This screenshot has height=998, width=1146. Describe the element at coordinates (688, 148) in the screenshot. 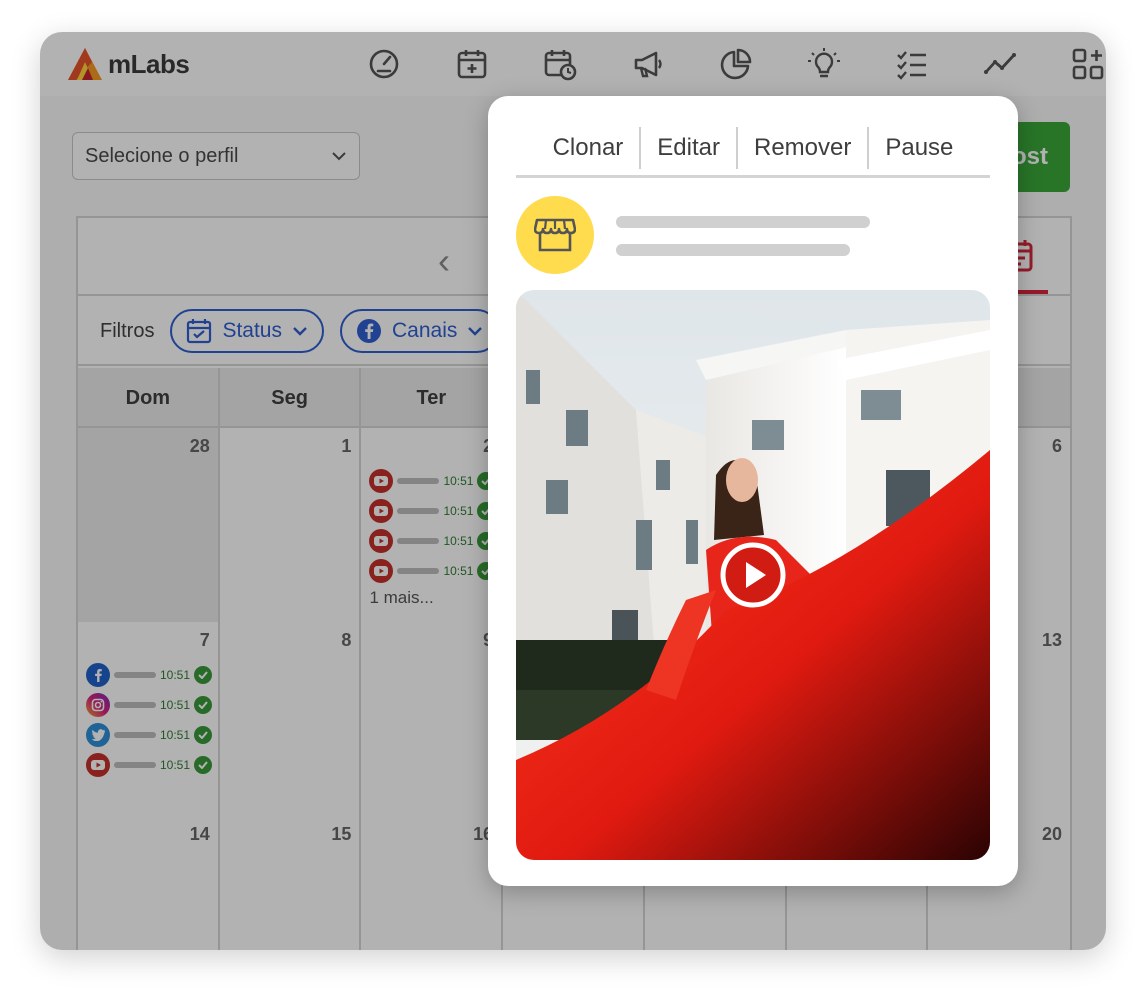

I see `edit-button: Editar` at that location.